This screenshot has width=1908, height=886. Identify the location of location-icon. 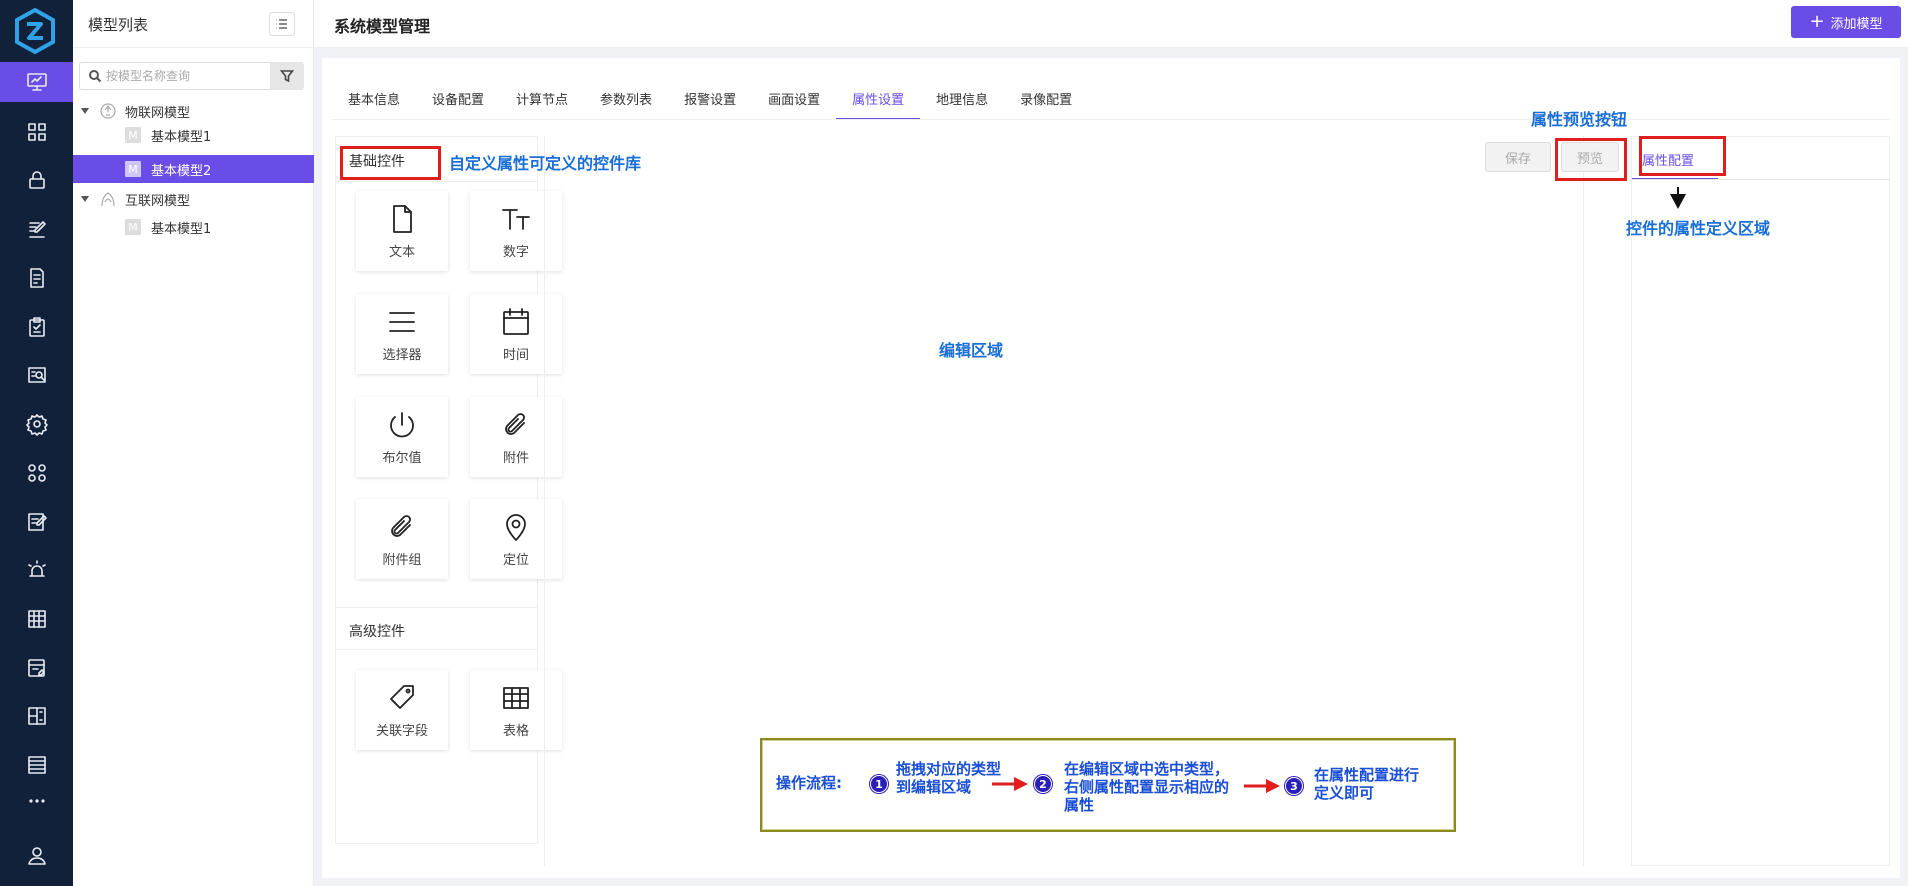
(516, 527).